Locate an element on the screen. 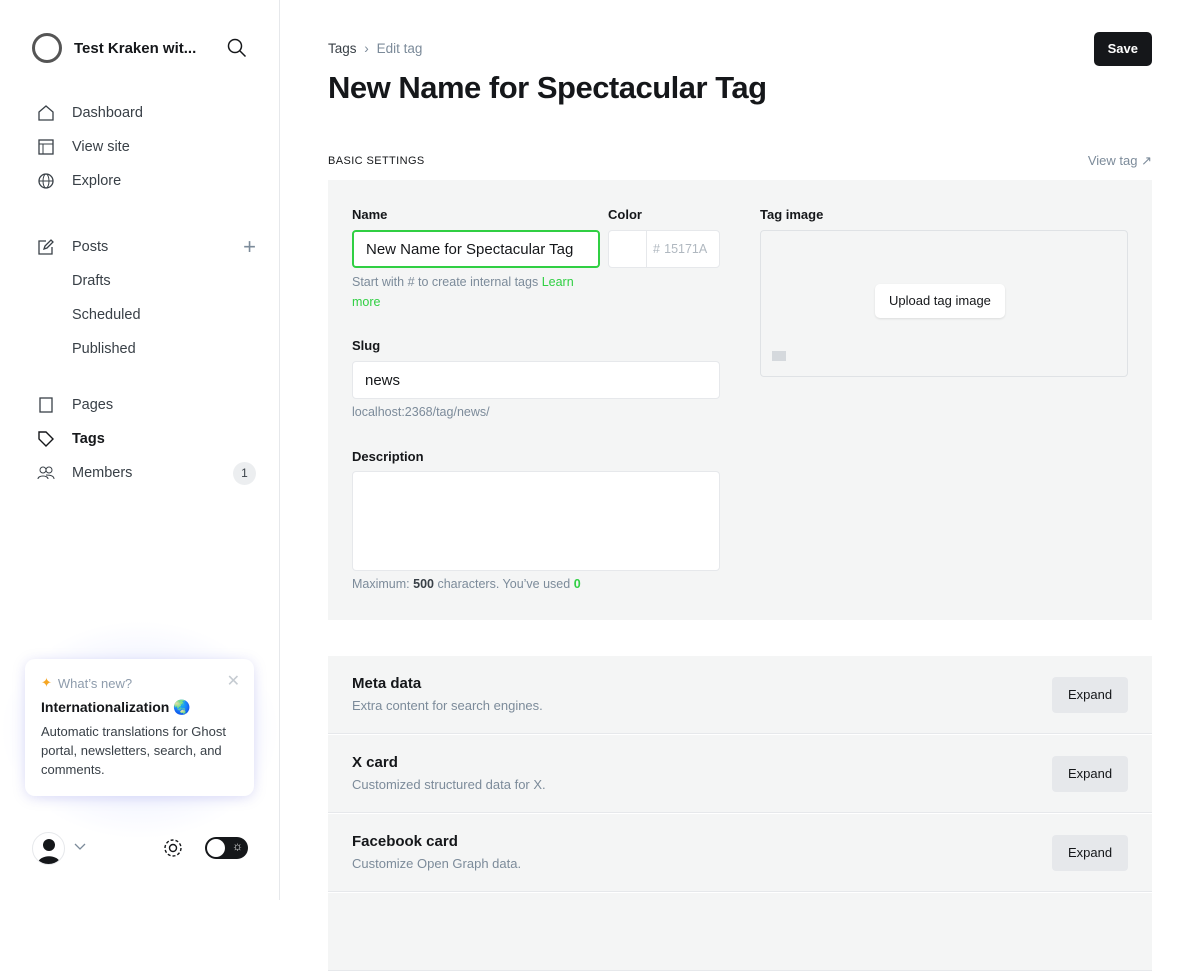 Image resolution: width=1200 pixels, height=971 pixels. nav-label: Dashboard is located at coordinates (107, 113).